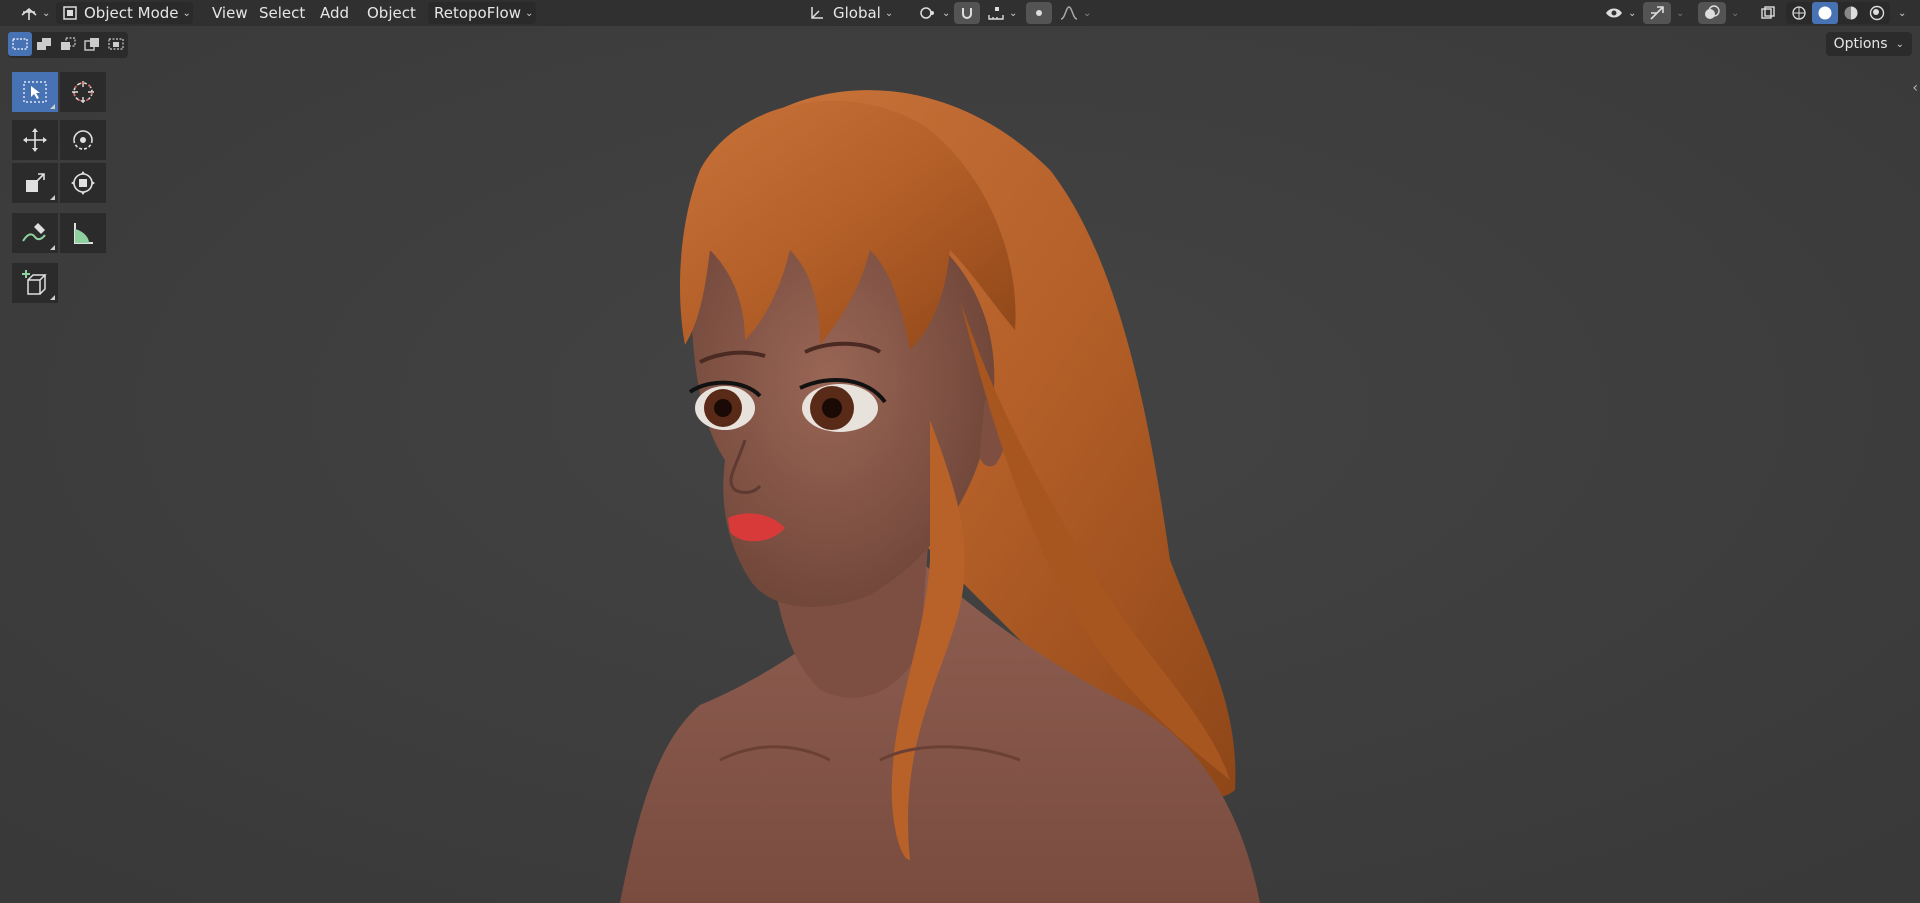  I want to click on scale-tool, so click(35, 183).